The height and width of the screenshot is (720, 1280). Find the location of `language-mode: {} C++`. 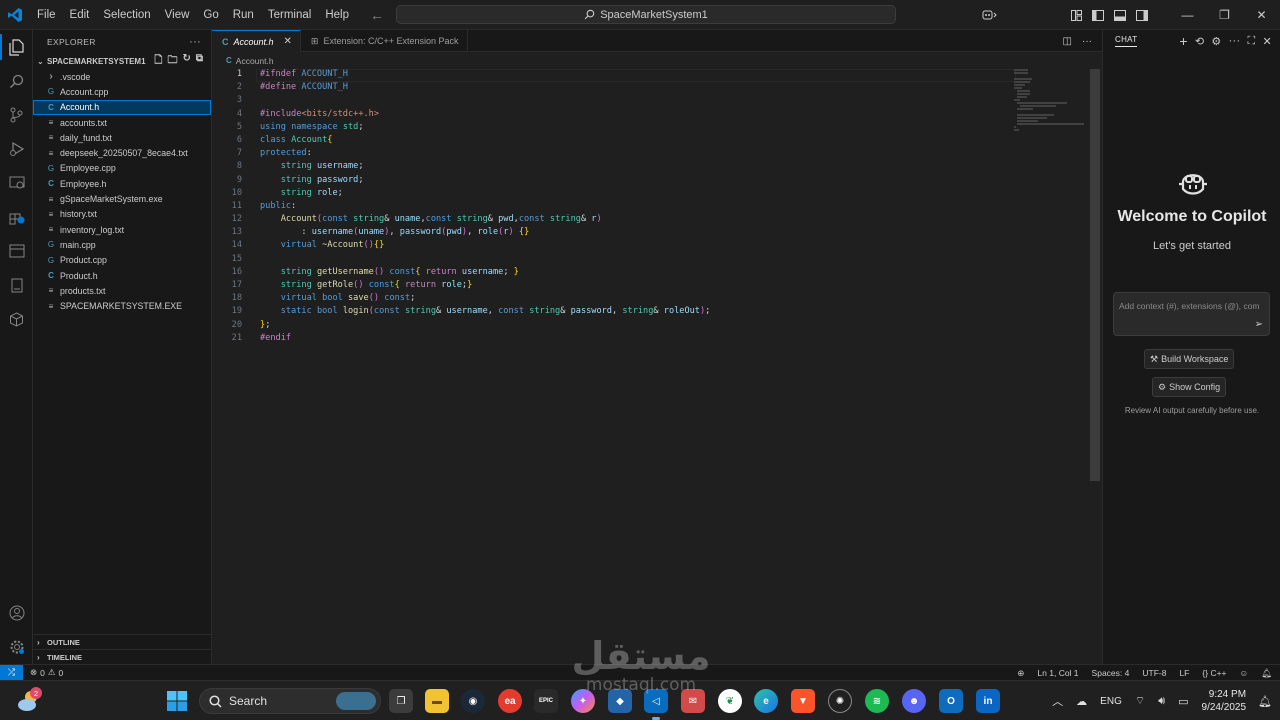

language-mode: {} C++ is located at coordinates (1214, 673).